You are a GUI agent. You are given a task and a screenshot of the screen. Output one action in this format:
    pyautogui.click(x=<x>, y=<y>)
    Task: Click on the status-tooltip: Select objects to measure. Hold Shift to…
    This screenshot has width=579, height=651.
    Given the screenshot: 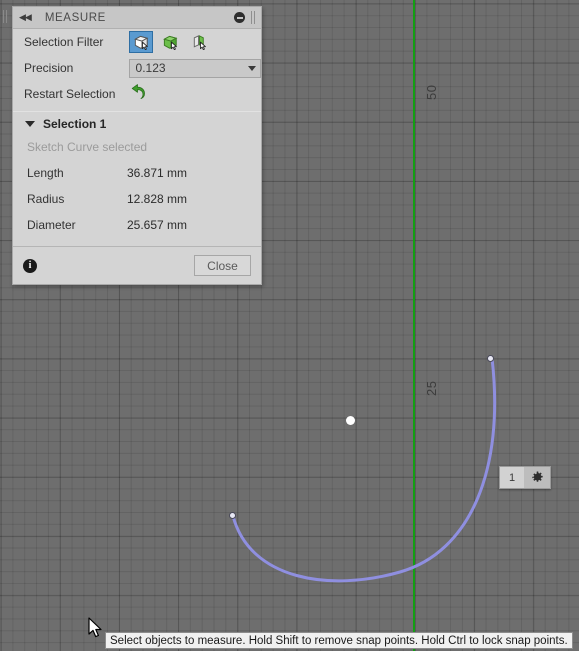 What is the action you would take?
    pyautogui.click(x=339, y=640)
    